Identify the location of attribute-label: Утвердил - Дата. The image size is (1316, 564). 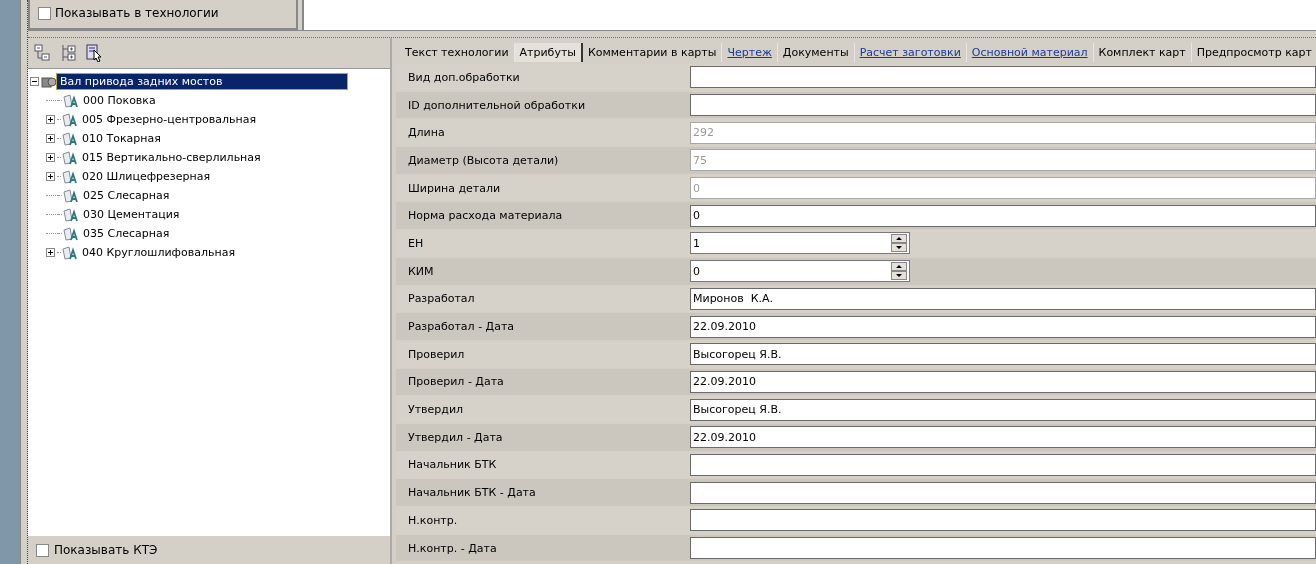
(455, 437).